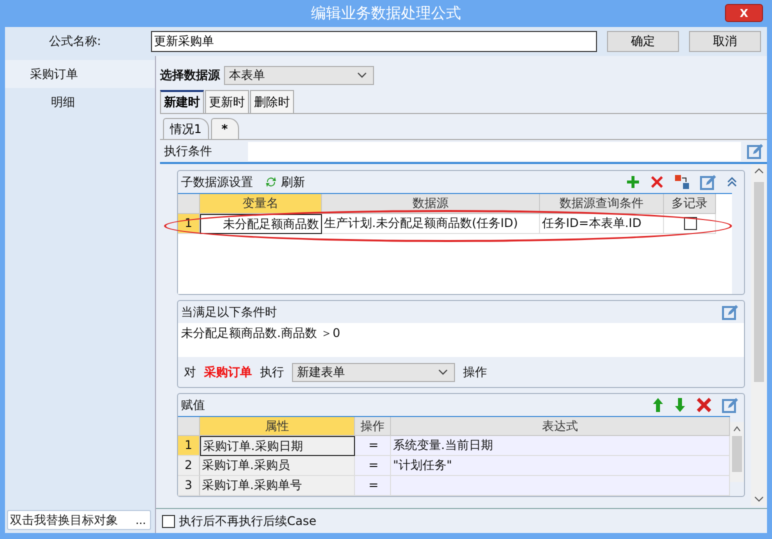 This screenshot has height=539, width=772. What do you see at coordinates (227, 101) in the screenshot?
I see `tab: 更新时` at bounding box center [227, 101].